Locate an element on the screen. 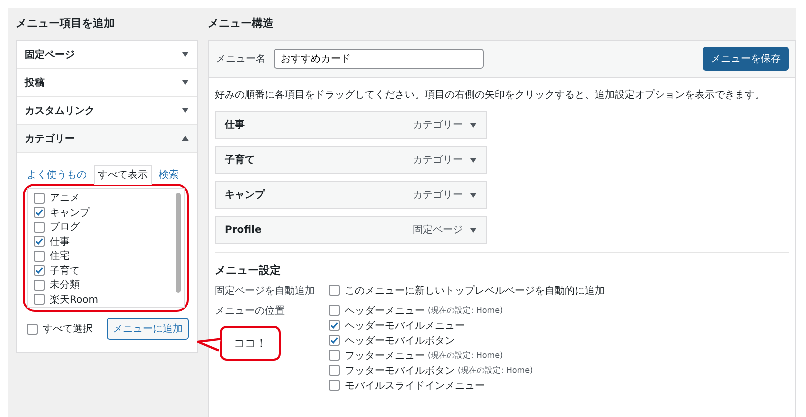 This screenshot has height=417, width=806. checkbox-label: 楽天Room is located at coordinates (74, 300).